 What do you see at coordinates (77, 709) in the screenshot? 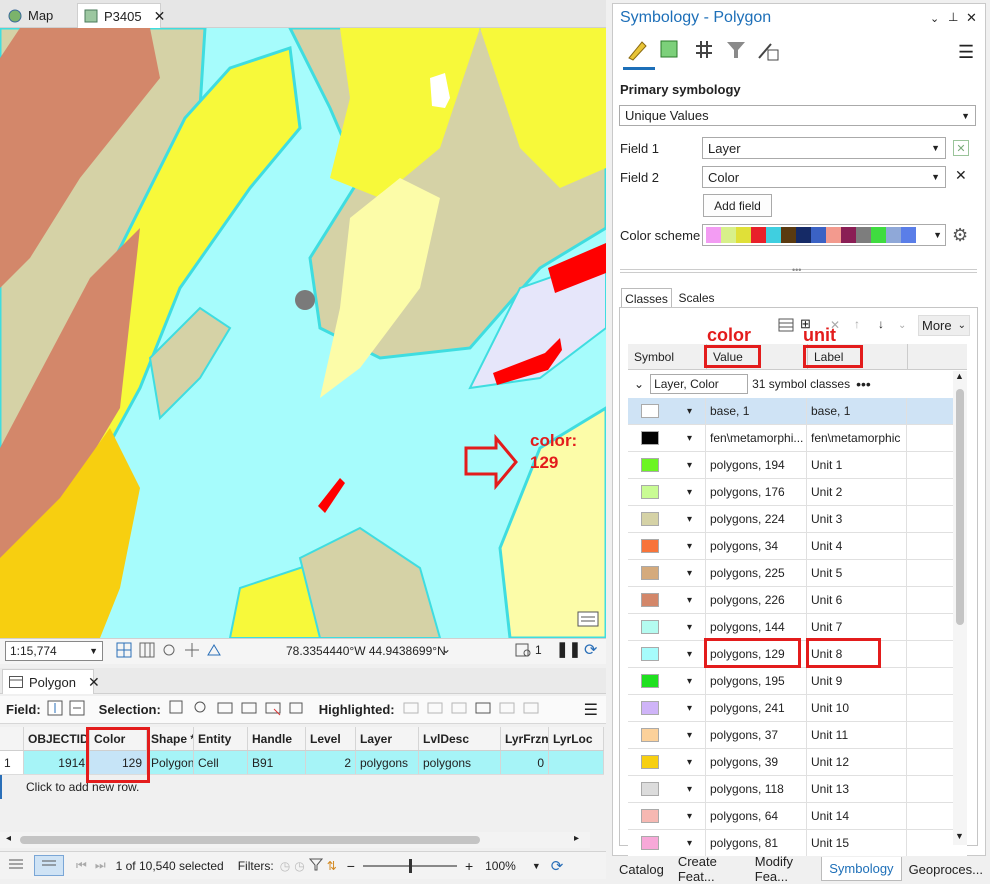
I see `calculate-field-icon` at bounding box center [77, 709].